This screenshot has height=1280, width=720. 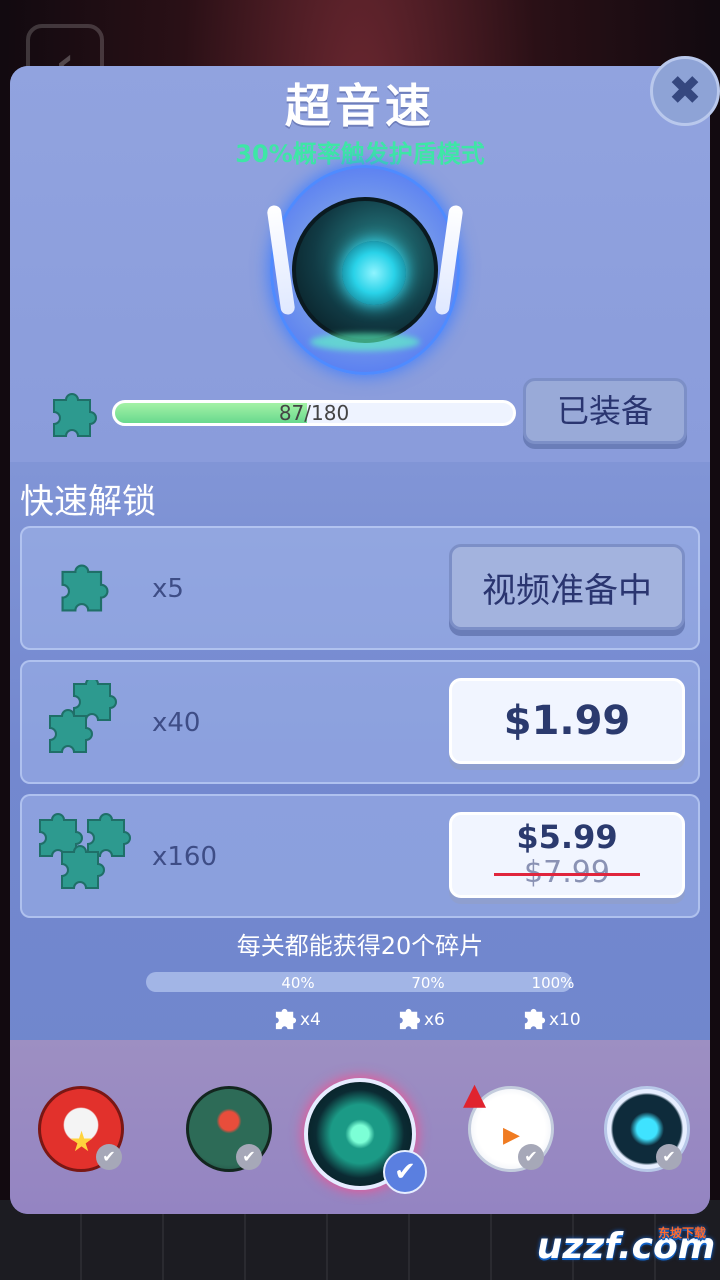 I want to click on unlock-row-video: x5 视频准备中, so click(x=360, y=588).